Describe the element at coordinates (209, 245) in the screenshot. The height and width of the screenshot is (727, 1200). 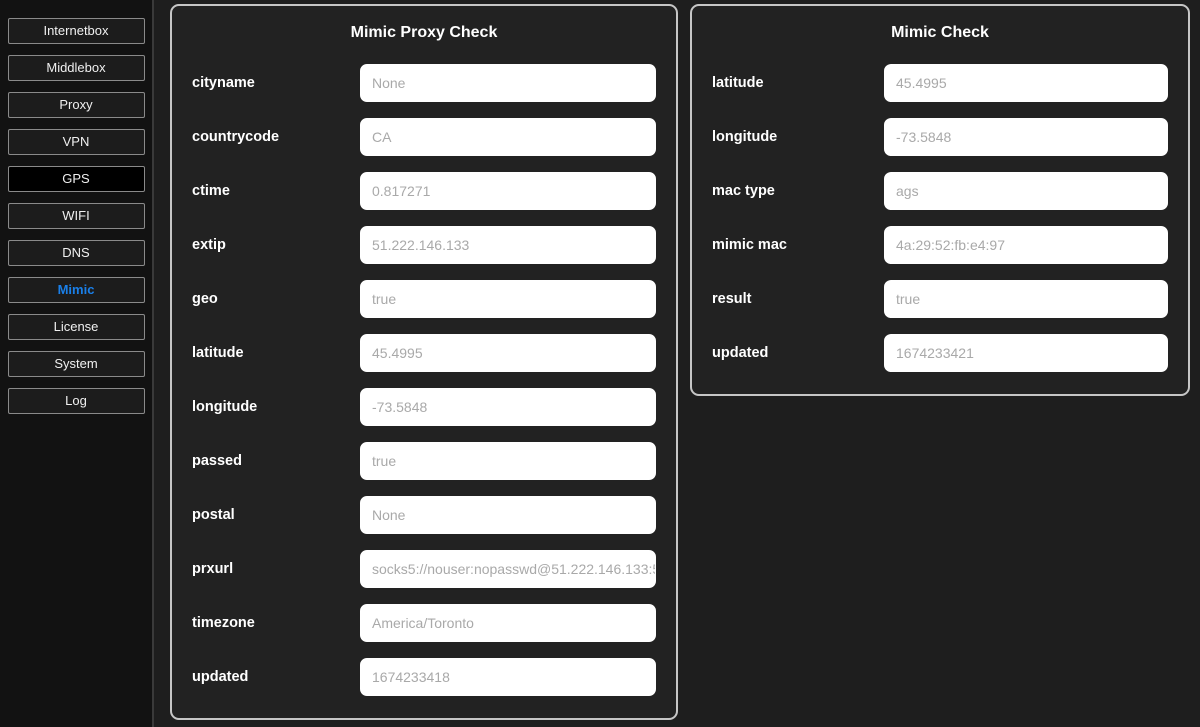
I see `mimic-proxy-check-label-extip: extip` at that location.